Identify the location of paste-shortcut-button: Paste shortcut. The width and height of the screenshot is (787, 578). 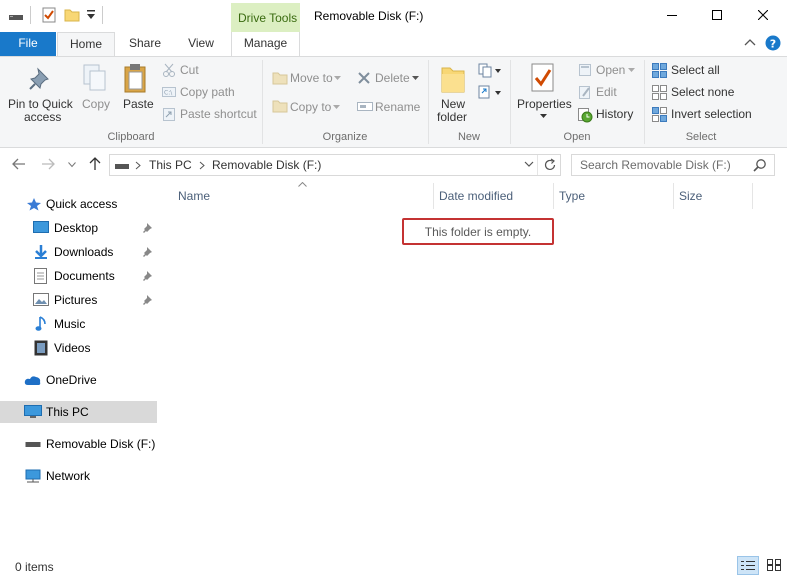
(218, 114).